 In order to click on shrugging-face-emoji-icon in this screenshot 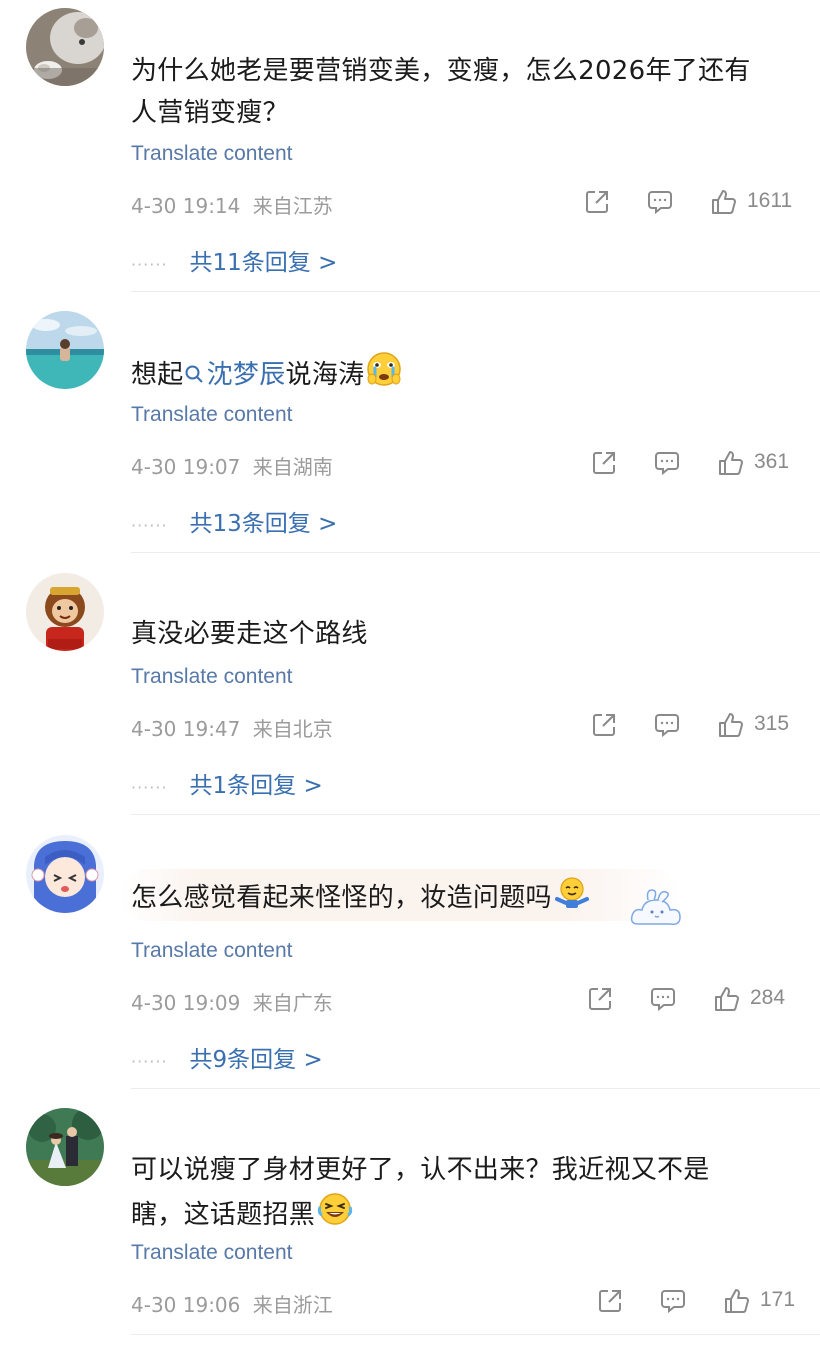, I will do `click(572, 898)`.